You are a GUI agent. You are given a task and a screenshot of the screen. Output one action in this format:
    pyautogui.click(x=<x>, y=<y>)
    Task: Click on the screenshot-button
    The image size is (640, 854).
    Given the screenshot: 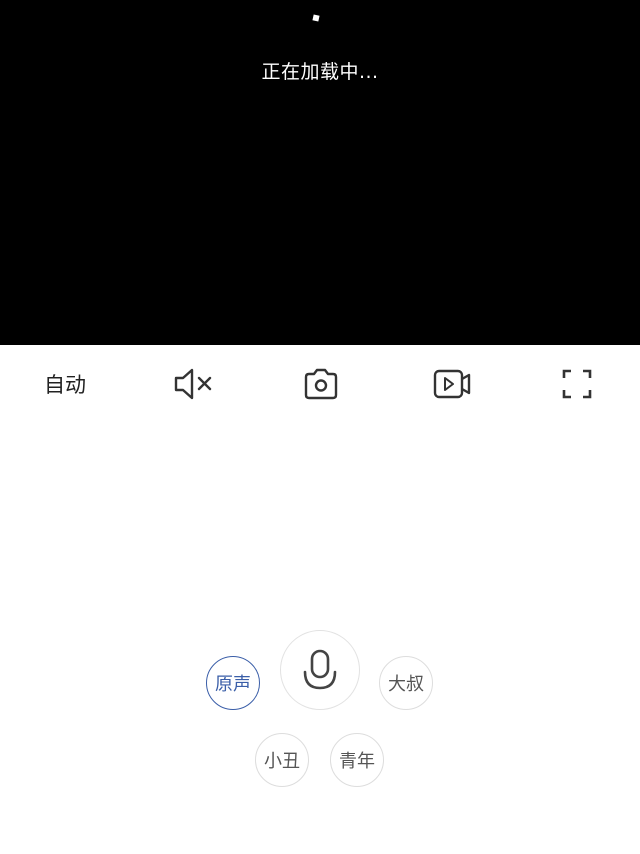 What is the action you would take?
    pyautogui.click(x=321, y=384)
    